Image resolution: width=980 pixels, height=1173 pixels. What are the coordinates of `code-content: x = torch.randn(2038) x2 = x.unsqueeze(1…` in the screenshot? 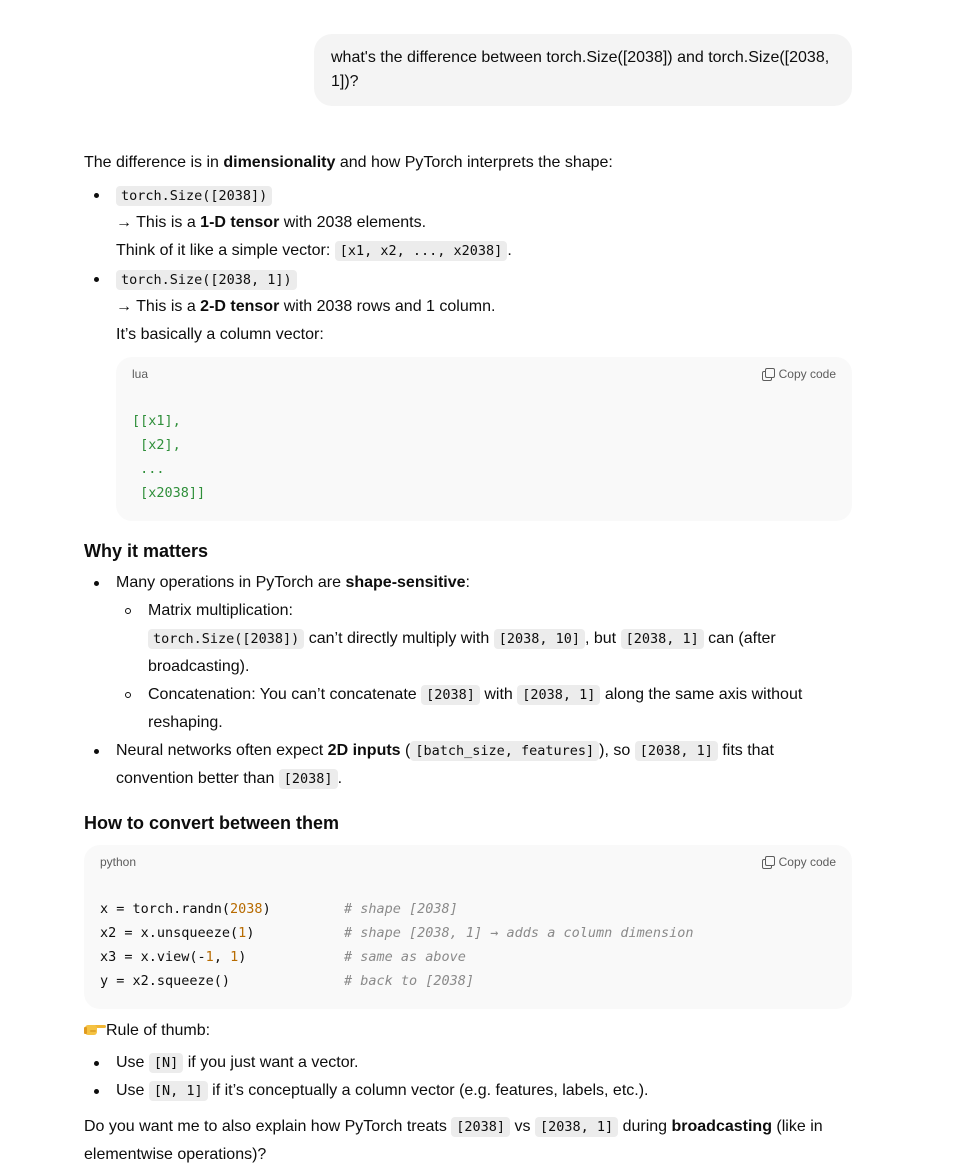 It's located at (185, 945).